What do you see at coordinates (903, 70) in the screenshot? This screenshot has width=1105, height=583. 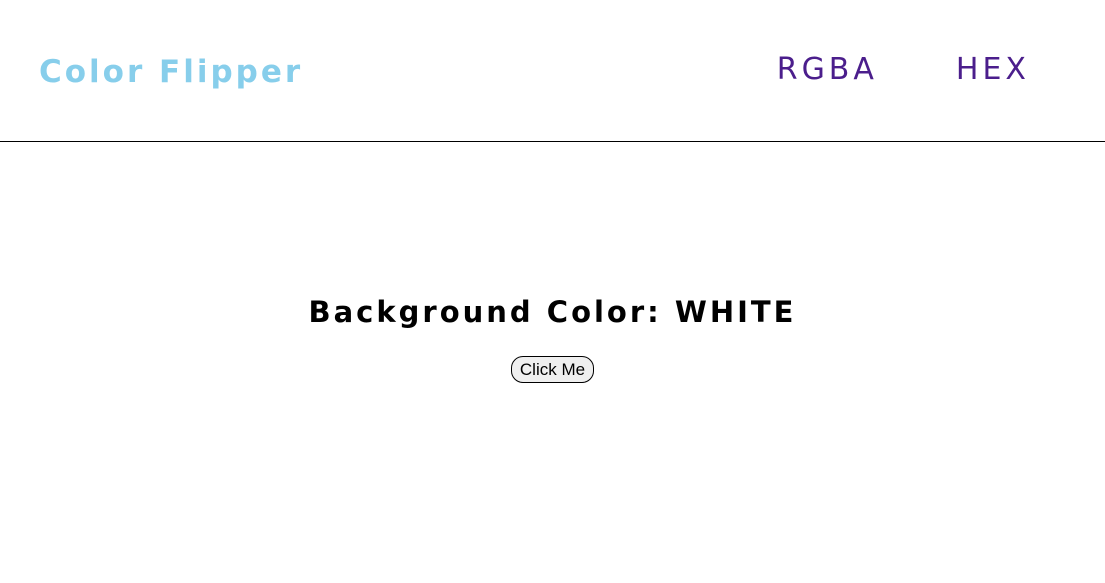 I see `nav-links: RGBA HEX` at bounding box center [903, 70].